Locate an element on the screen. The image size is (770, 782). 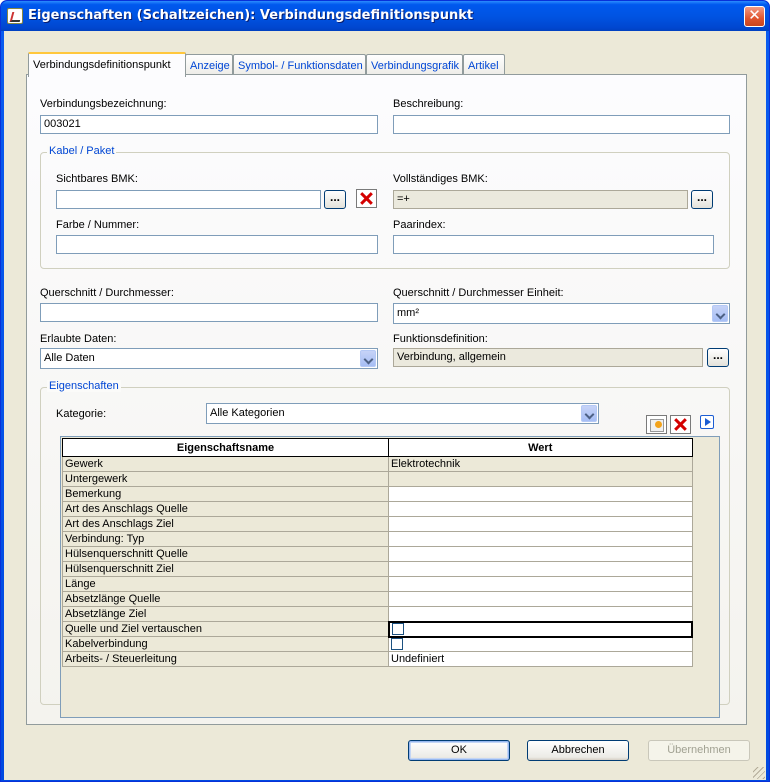
property-name-cell: Arbeits- / Steuerleitung is located at coordinates (225, 659).